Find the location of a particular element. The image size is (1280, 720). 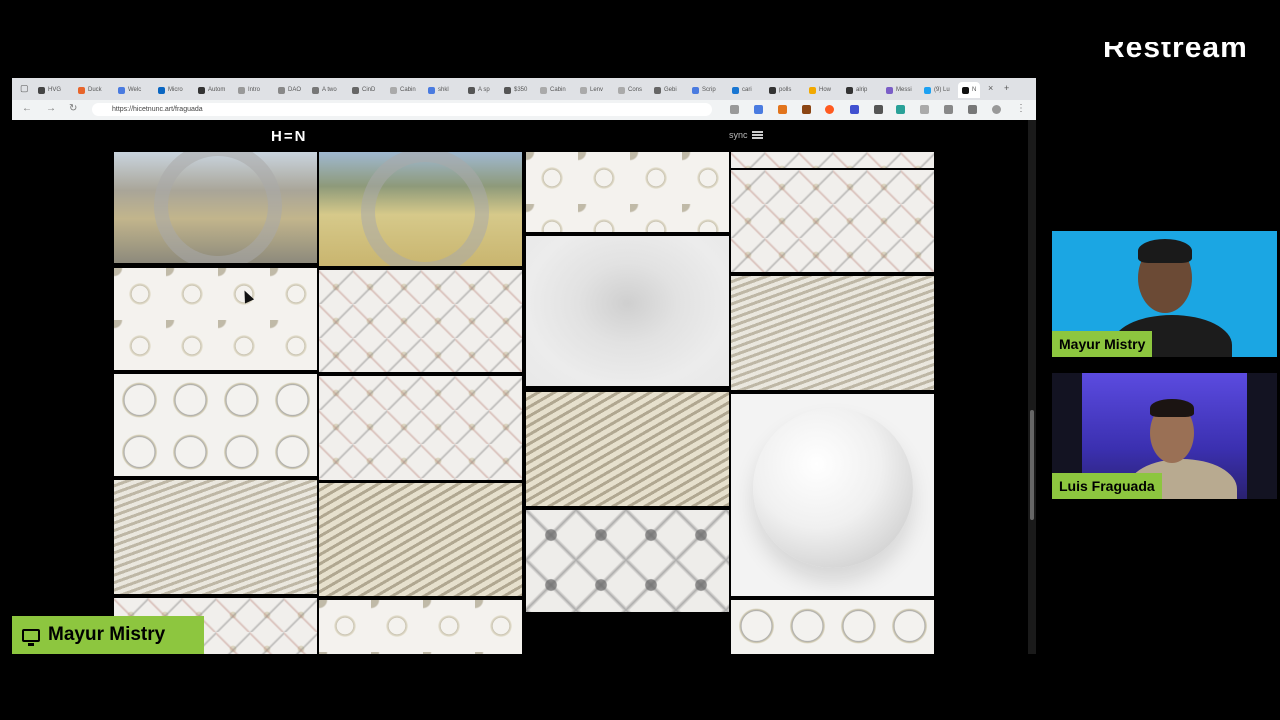

participant-video: Luis Fraguada is located at coordinates (1164, 436).